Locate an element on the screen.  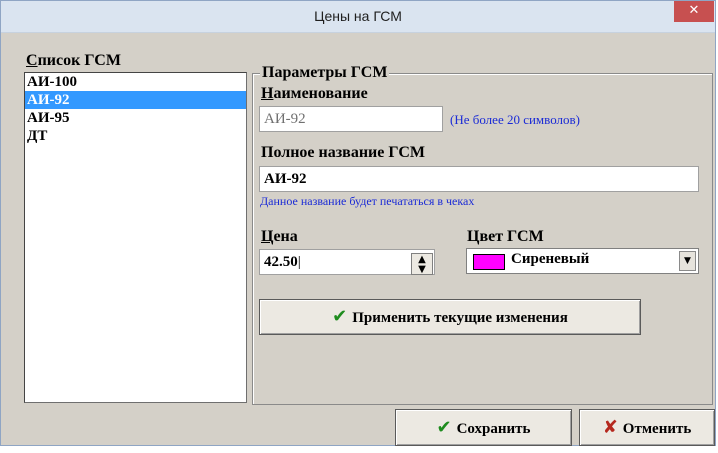
color-label: Цвет ГСМ is located at coordinates (505, 236).